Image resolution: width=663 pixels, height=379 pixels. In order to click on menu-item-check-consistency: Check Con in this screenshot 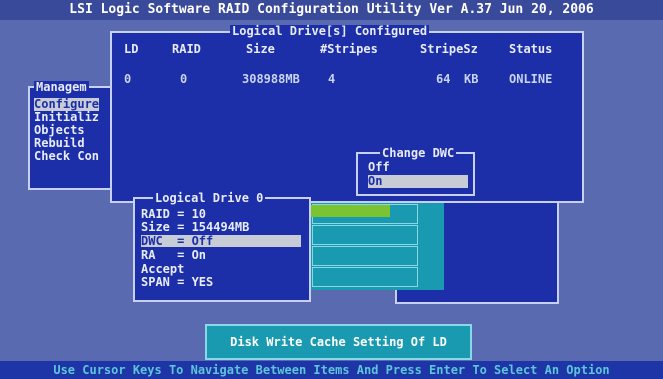, I will do `click(66, 156)`.